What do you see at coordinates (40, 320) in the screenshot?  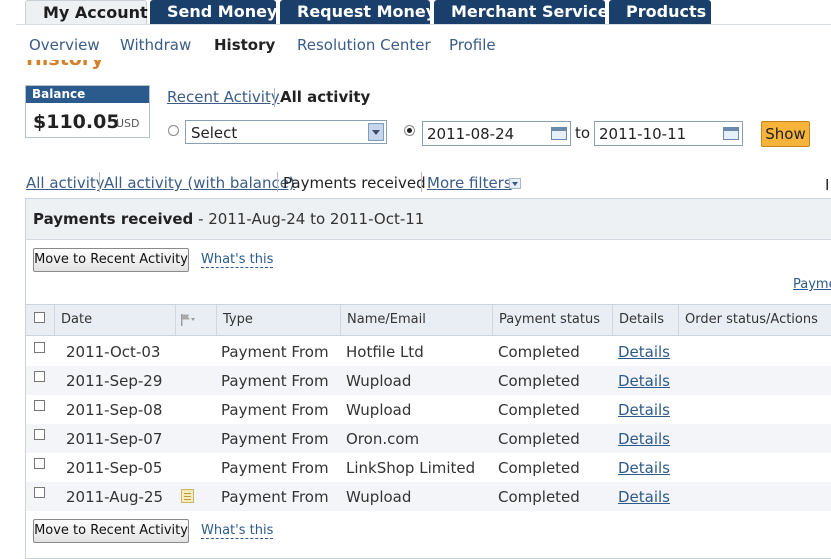 I see `checkbox-column` at bounding box center [40, 320].